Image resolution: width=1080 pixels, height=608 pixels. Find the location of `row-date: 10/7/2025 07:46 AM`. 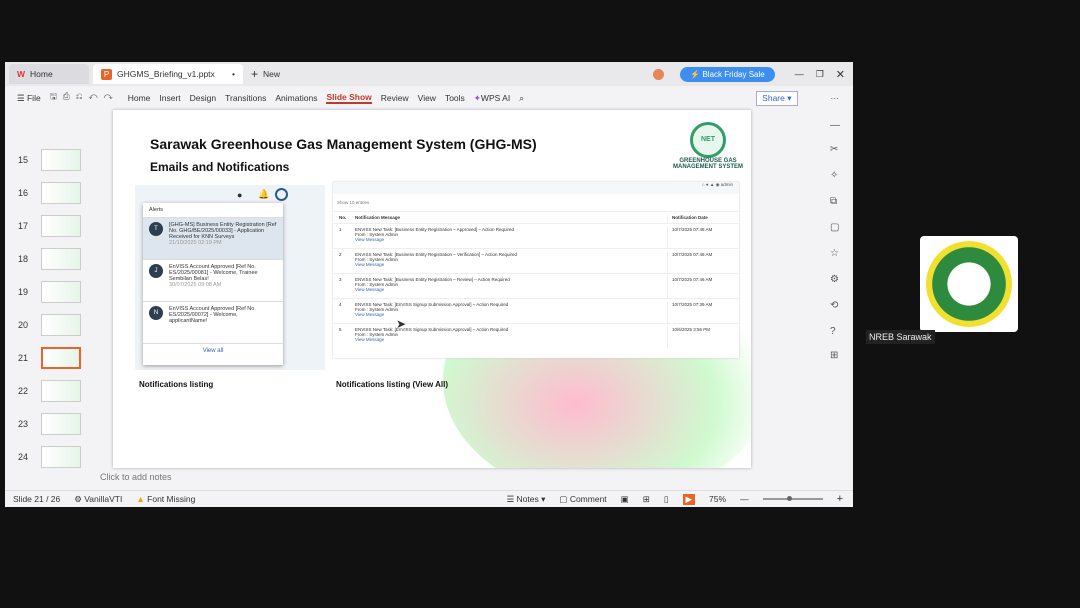

row-date: 10/7/2025 07:46 AM is located at coordinates (703, 287).